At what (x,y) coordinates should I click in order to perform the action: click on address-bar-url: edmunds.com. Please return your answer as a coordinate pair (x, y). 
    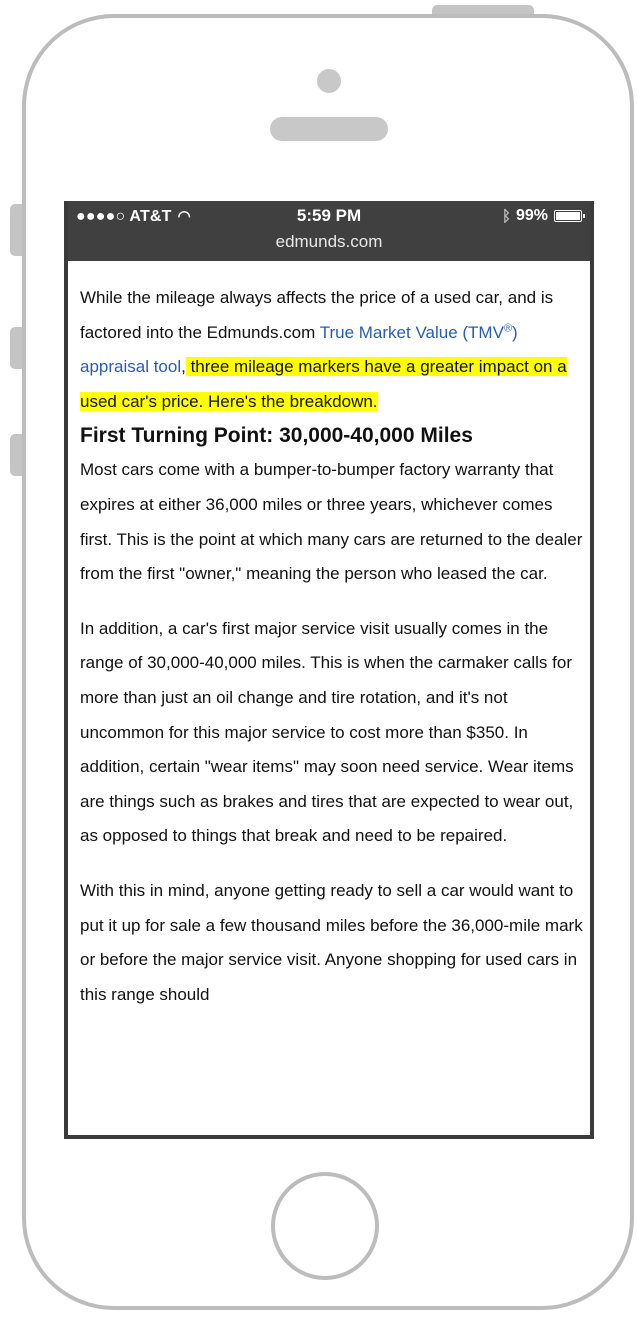
    Looking at the image, I should click on (329, 242).